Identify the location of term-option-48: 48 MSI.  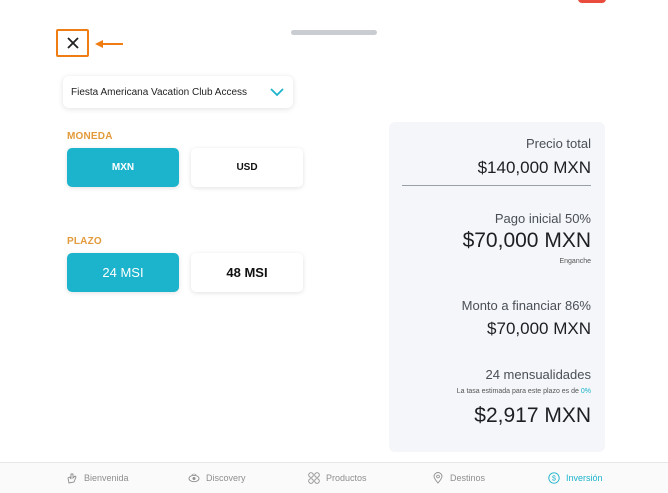
(247, 272).